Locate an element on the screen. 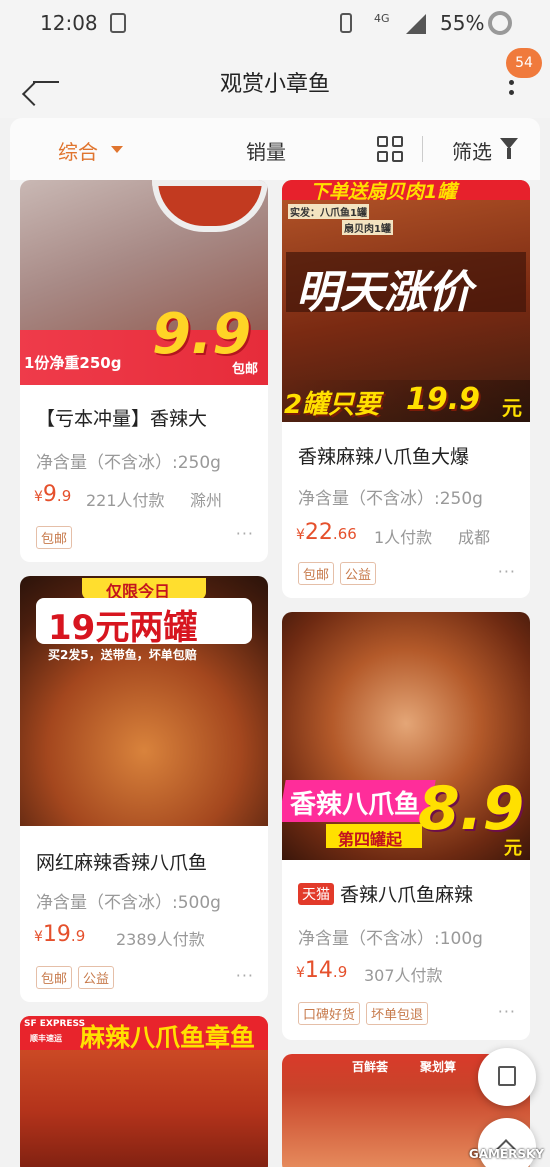  product-price: ¥9.9 is located at coordinates (53, 494).